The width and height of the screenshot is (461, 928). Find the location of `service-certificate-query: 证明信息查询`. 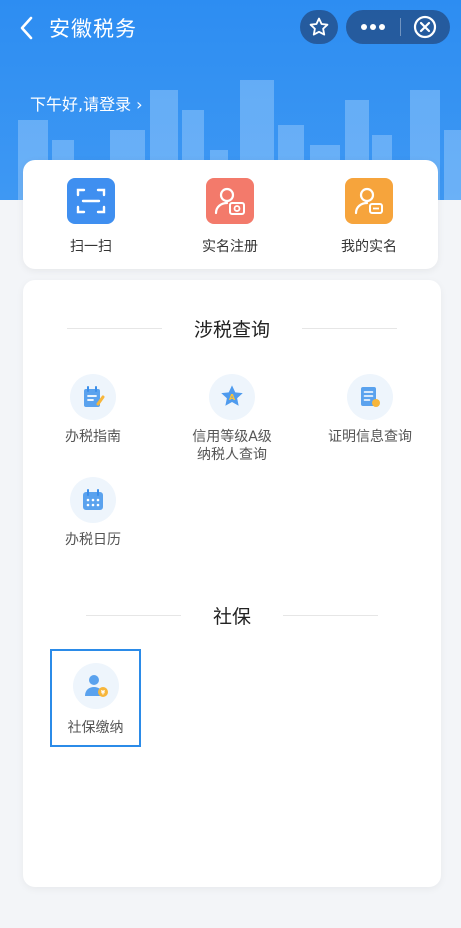

service-certificate-query: 证明信息查询 is located at coordinates (370, 410).